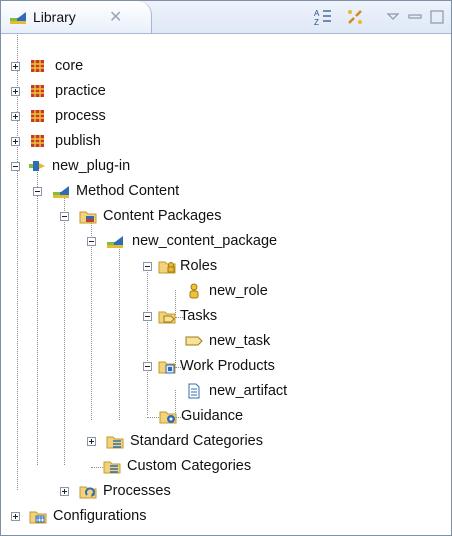 The height and width of the screenshot is (536, 452). Describe the element at coordinates (37, 166) in the screenshot. I see `plugin-icon` at that location.